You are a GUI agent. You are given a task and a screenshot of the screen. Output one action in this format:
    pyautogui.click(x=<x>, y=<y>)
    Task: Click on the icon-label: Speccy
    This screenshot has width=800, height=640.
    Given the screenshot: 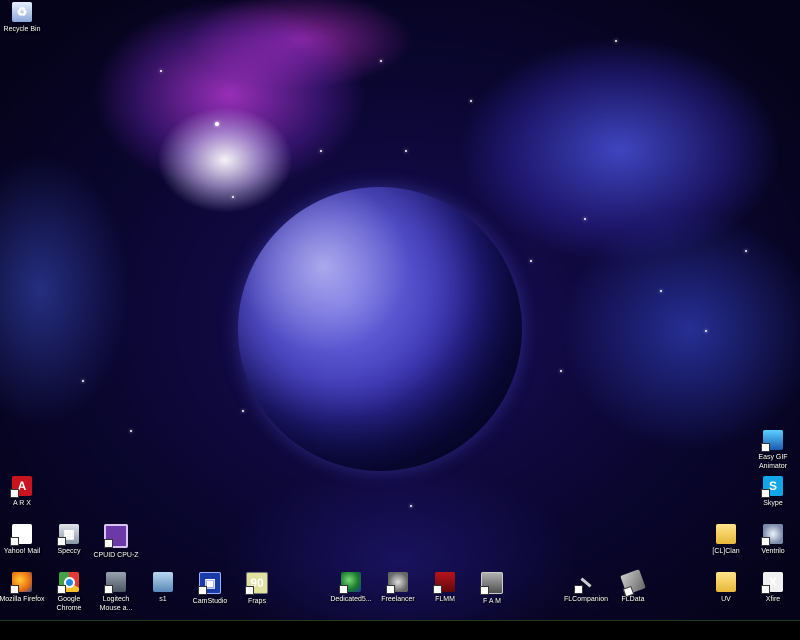 What is the action you would take?
    pyautogui.click(x=69, y=551)
    